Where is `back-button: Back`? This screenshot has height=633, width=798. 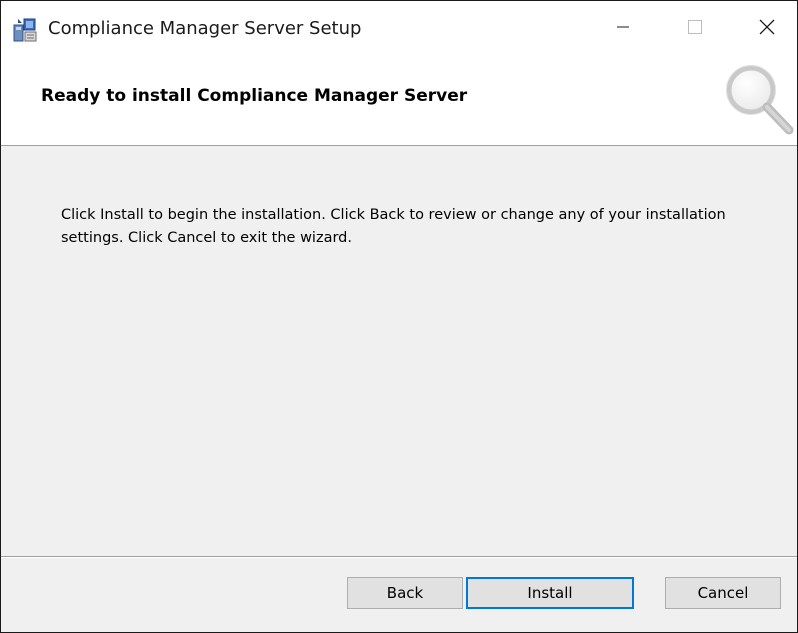
back-button: Back is located at coordinates (405, 593).